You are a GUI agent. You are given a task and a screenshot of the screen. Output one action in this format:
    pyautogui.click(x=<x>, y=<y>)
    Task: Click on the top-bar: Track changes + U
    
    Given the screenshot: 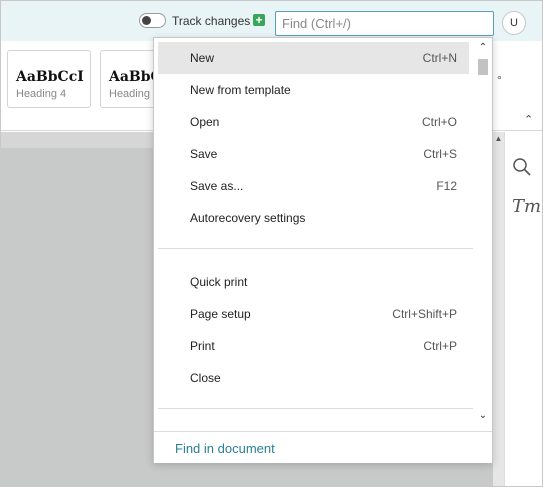 What is the action you would take?
    pyautogui.click(x=271, y=21)
    